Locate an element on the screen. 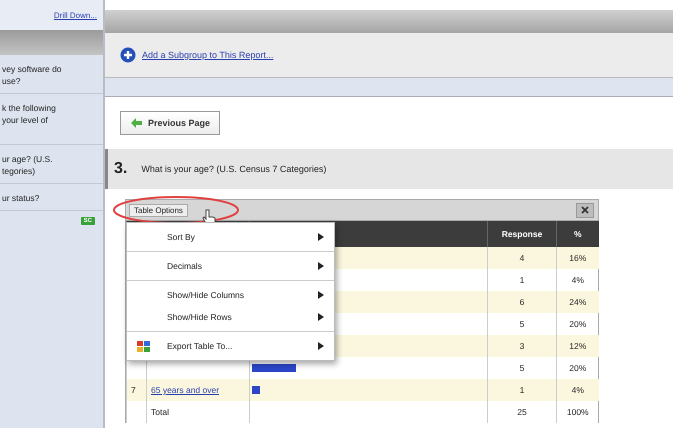 The height and width of the screenshot is (428, 673). table-options-button: Table Options is located at coordinates (158, 210).